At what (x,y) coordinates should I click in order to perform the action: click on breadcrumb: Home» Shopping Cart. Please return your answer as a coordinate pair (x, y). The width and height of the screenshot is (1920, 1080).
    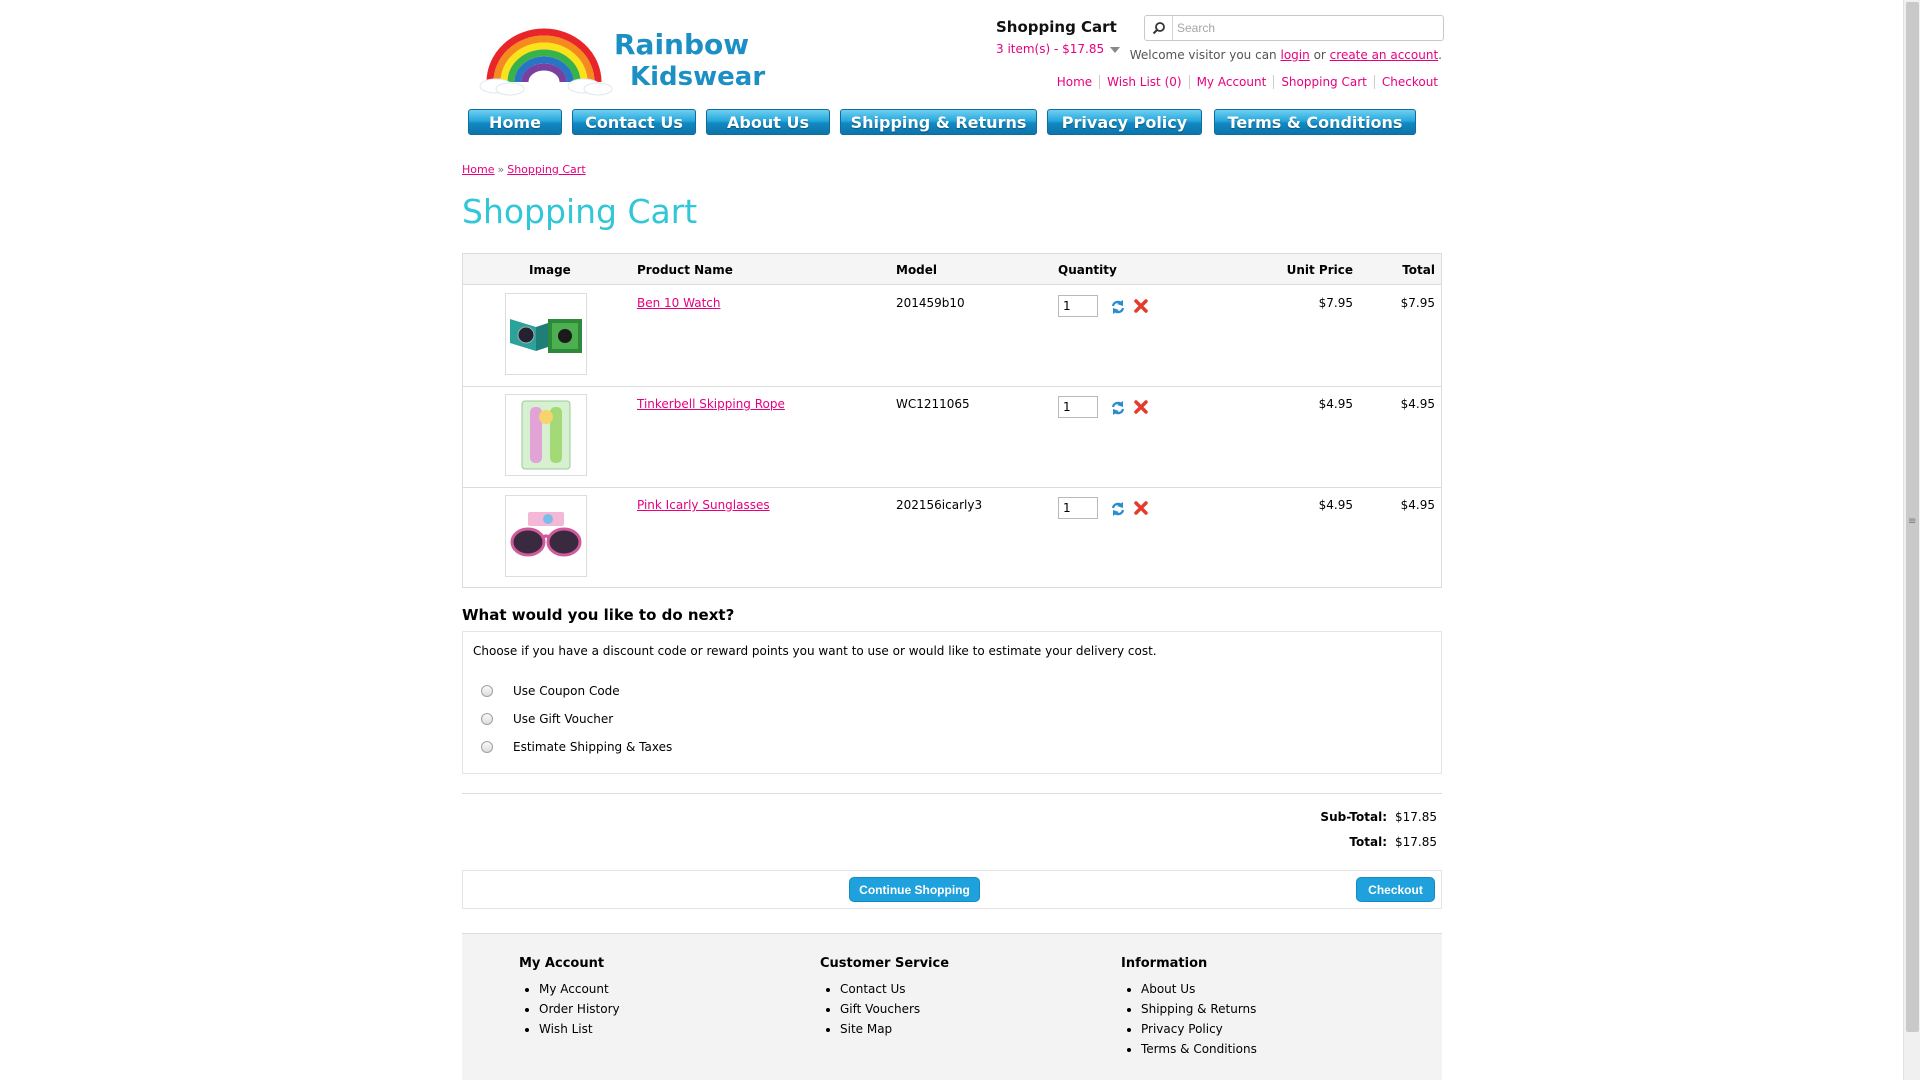
    Looking at the image, I should click on (524, 169).